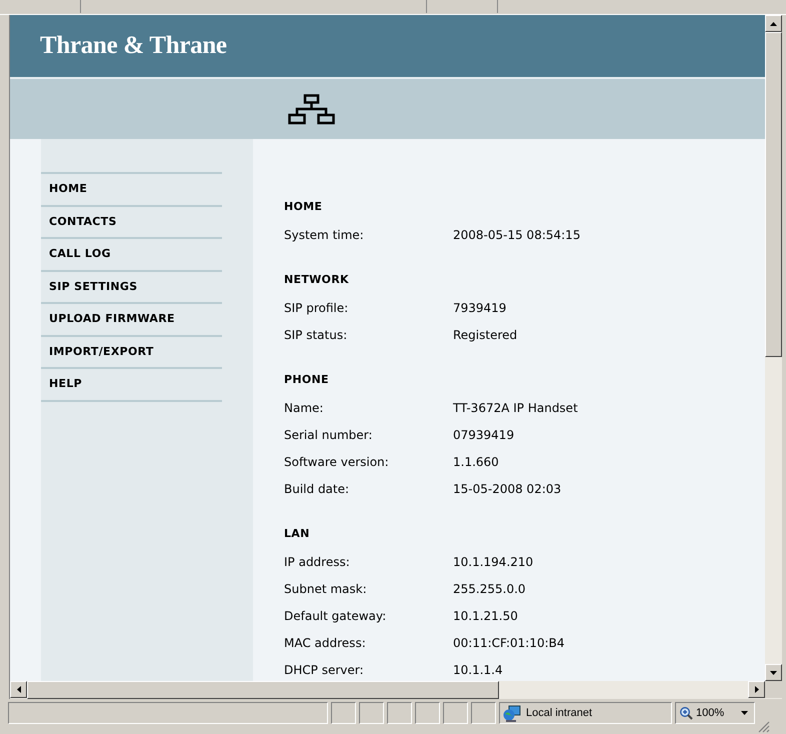 The width and height of the screenshot is (786, 734). I want to click on menu-link: HOME, so click(131, 190).